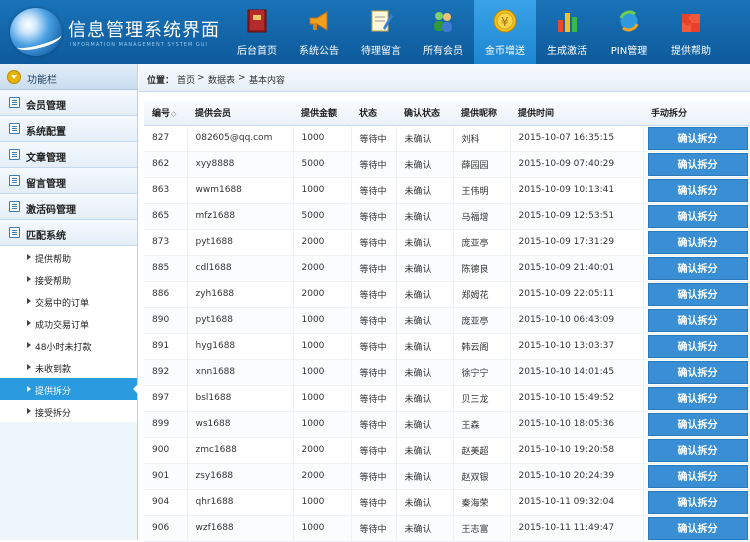  I want to click on cell-id: 906, so click(166, 528).